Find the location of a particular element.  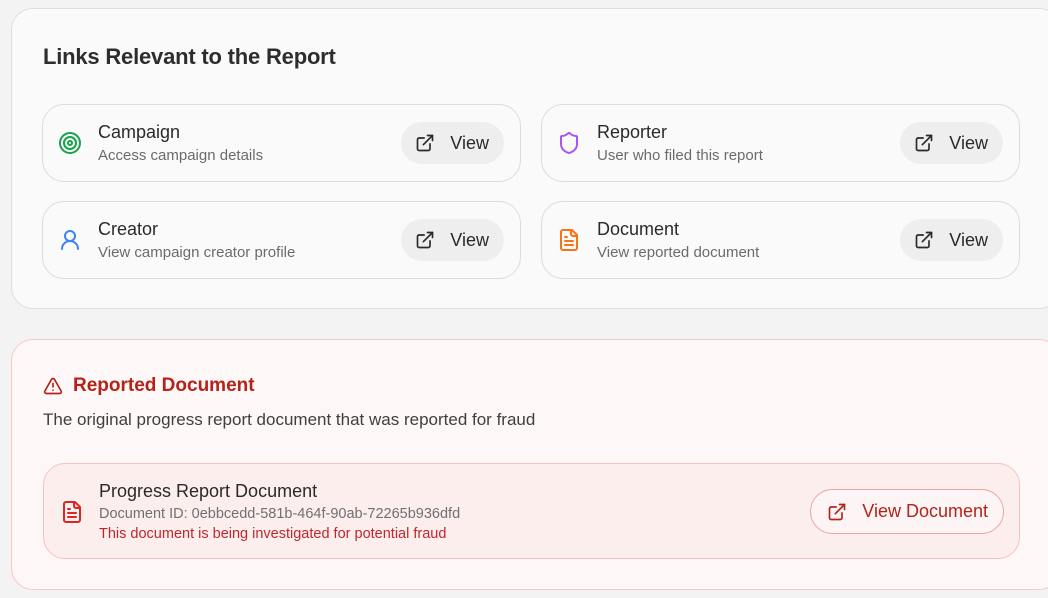

link-subtitle: View reported document is located at coordinates (678, 252).